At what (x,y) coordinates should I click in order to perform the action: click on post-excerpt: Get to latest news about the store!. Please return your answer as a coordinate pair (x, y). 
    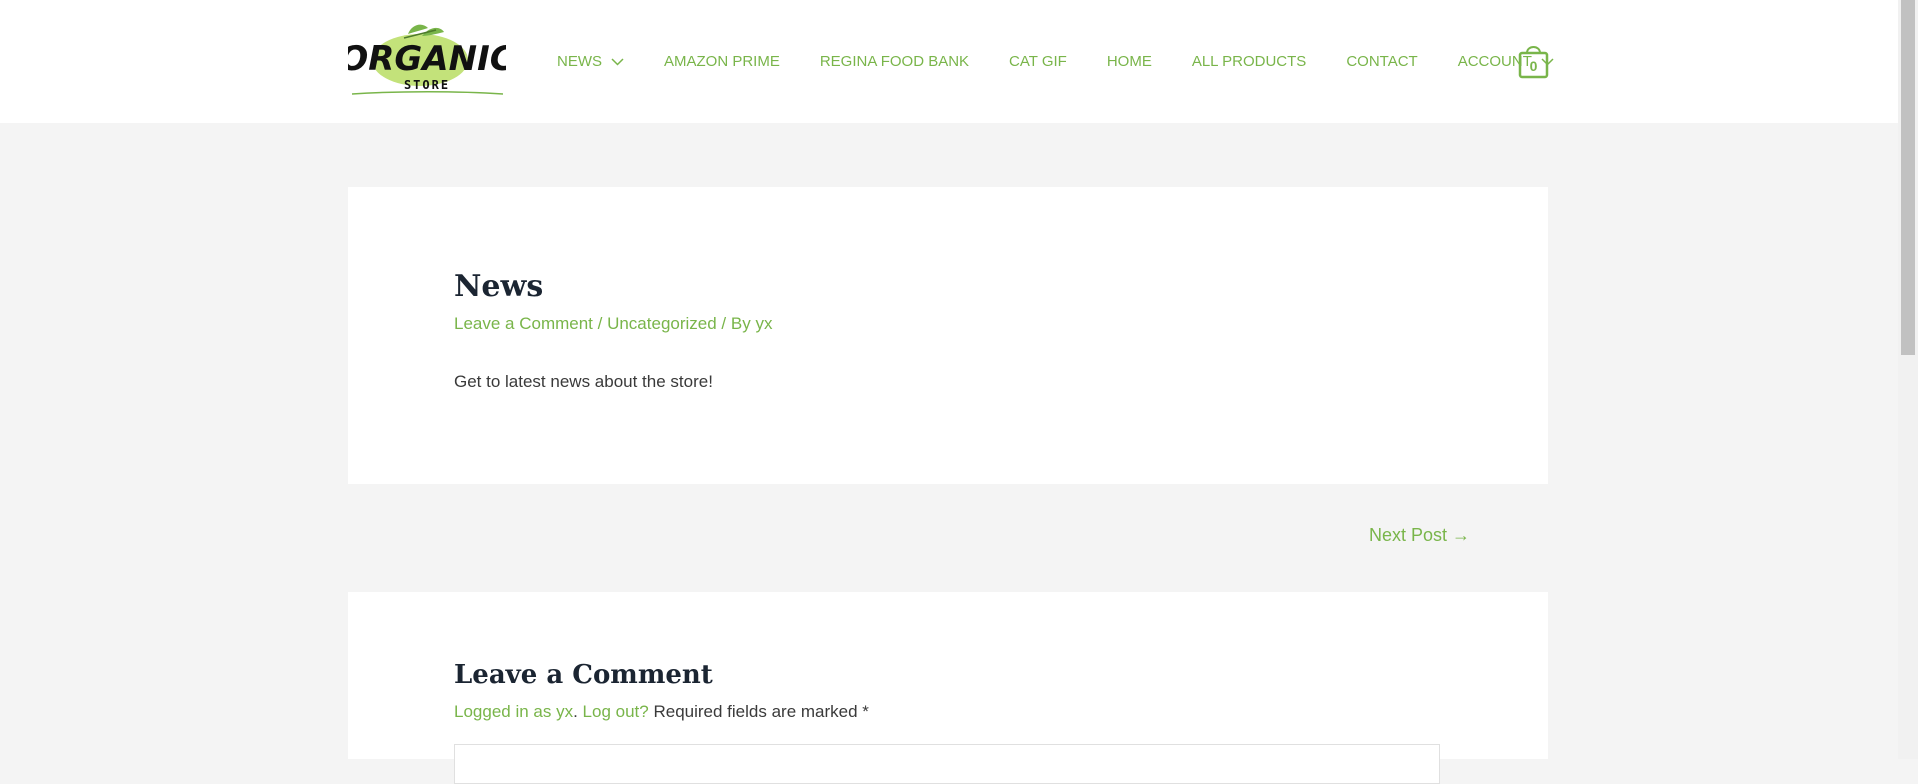
    Looking at the image, I should click on (583, 381).